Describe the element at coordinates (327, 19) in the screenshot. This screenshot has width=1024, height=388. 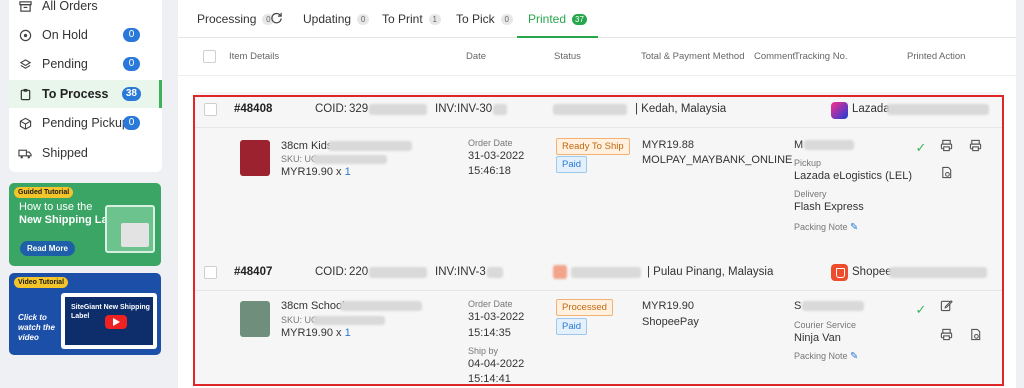
I see `tab-label: Updating` at that location.